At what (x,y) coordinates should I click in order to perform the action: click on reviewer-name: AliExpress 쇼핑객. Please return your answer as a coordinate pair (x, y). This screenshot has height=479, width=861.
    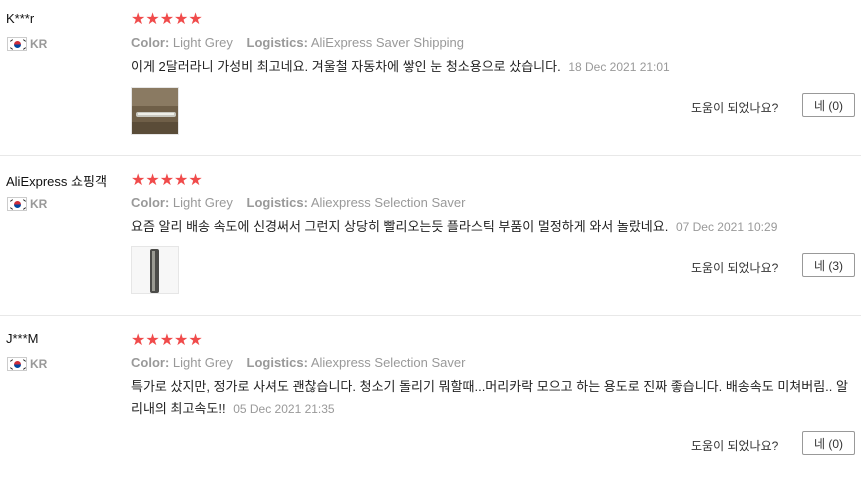
    Looking at the image, I should click on (56, 181).